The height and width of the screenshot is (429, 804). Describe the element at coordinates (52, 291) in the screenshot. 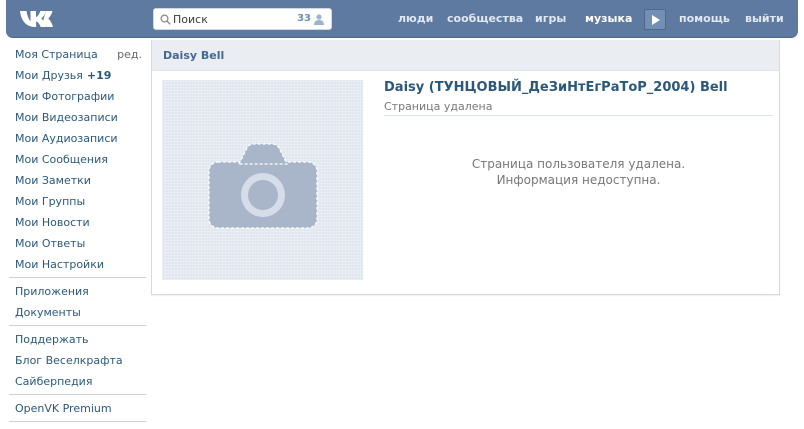

I see `sidebar-item-label: Приложения` at that location.